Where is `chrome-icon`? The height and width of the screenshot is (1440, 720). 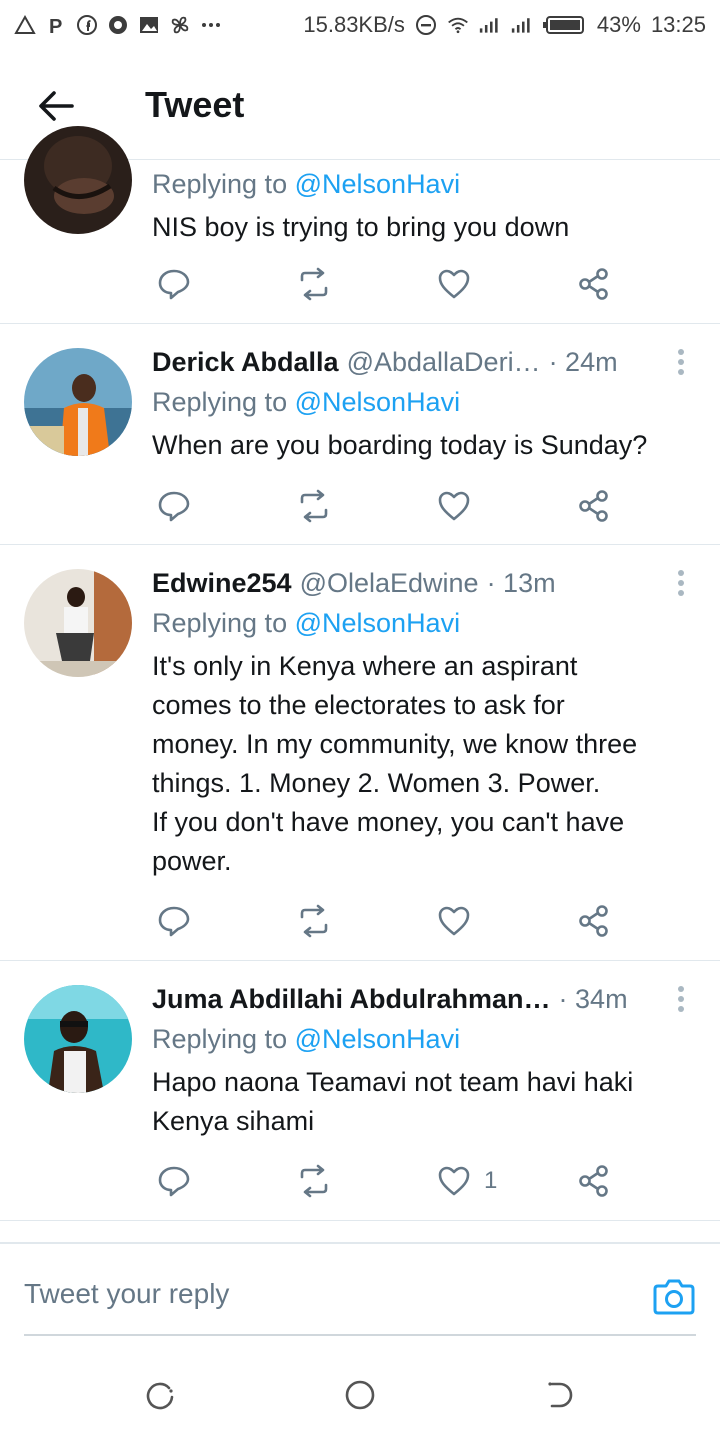 chrome-icon is located at coordinates (118, 25).